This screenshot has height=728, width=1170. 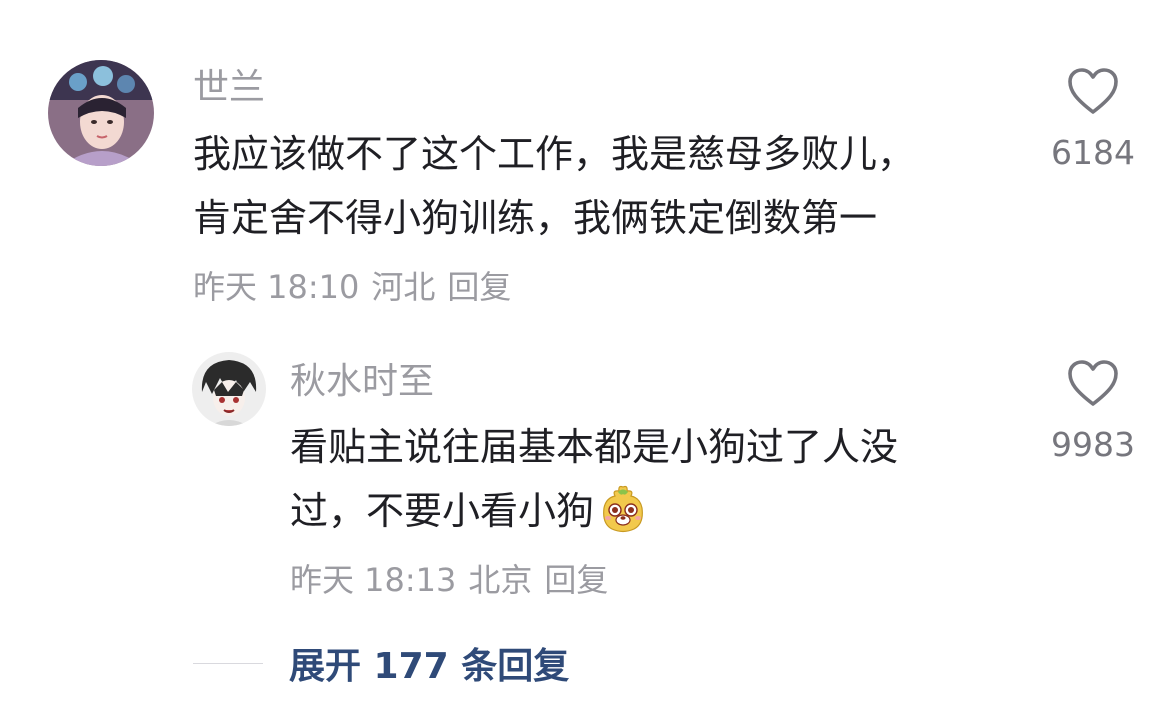 I want to click on comment-text-line: 肯定舍不得小狗训练，我俩铁定倒数第一, so click(x=535, y=218).